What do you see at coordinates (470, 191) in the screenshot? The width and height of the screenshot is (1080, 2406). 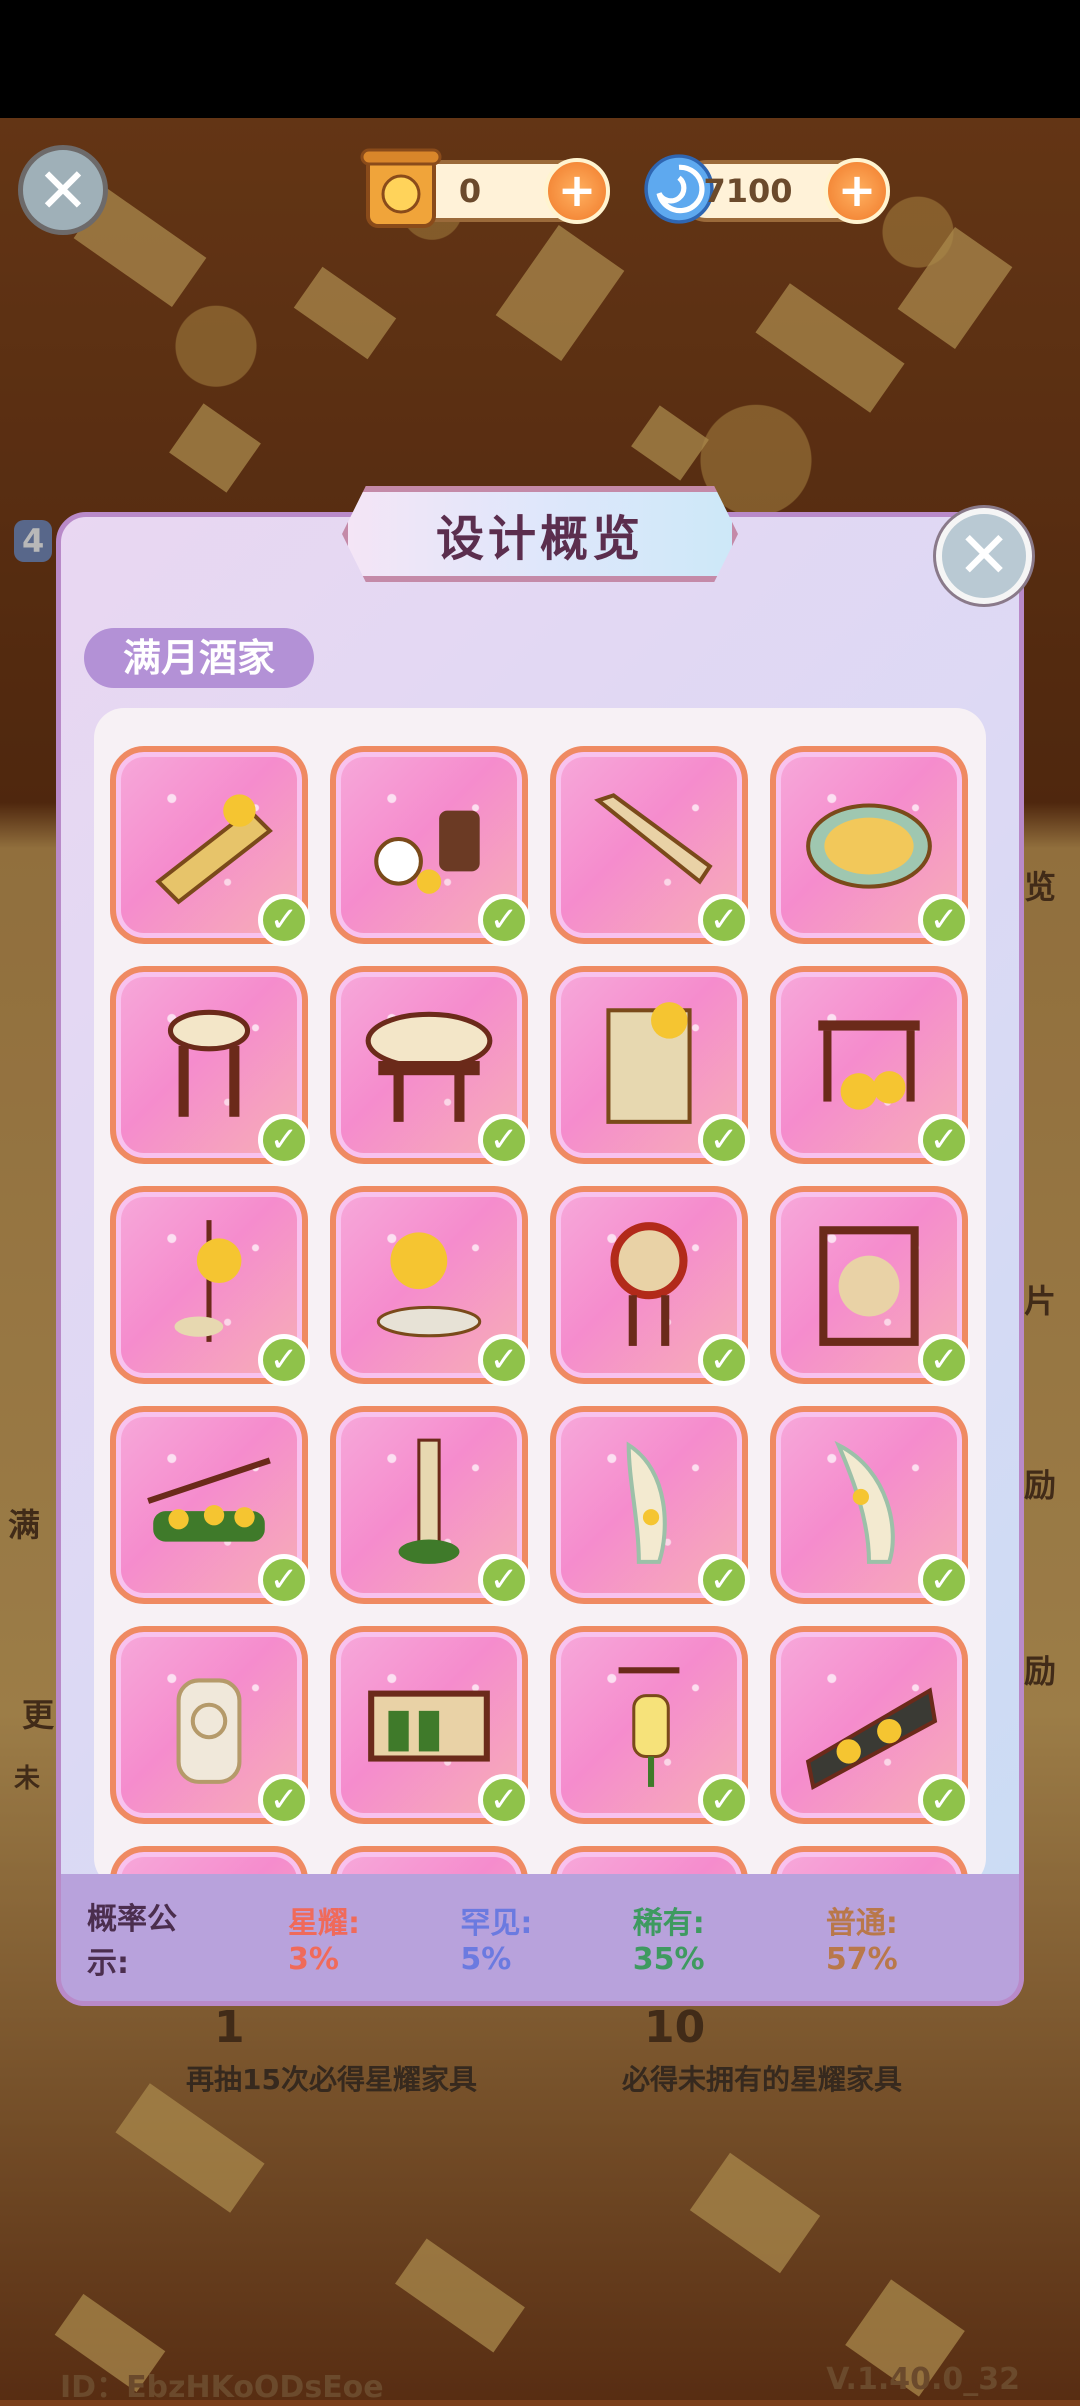 I see `currency-1-value: 0` at bounding box center [470, 191].